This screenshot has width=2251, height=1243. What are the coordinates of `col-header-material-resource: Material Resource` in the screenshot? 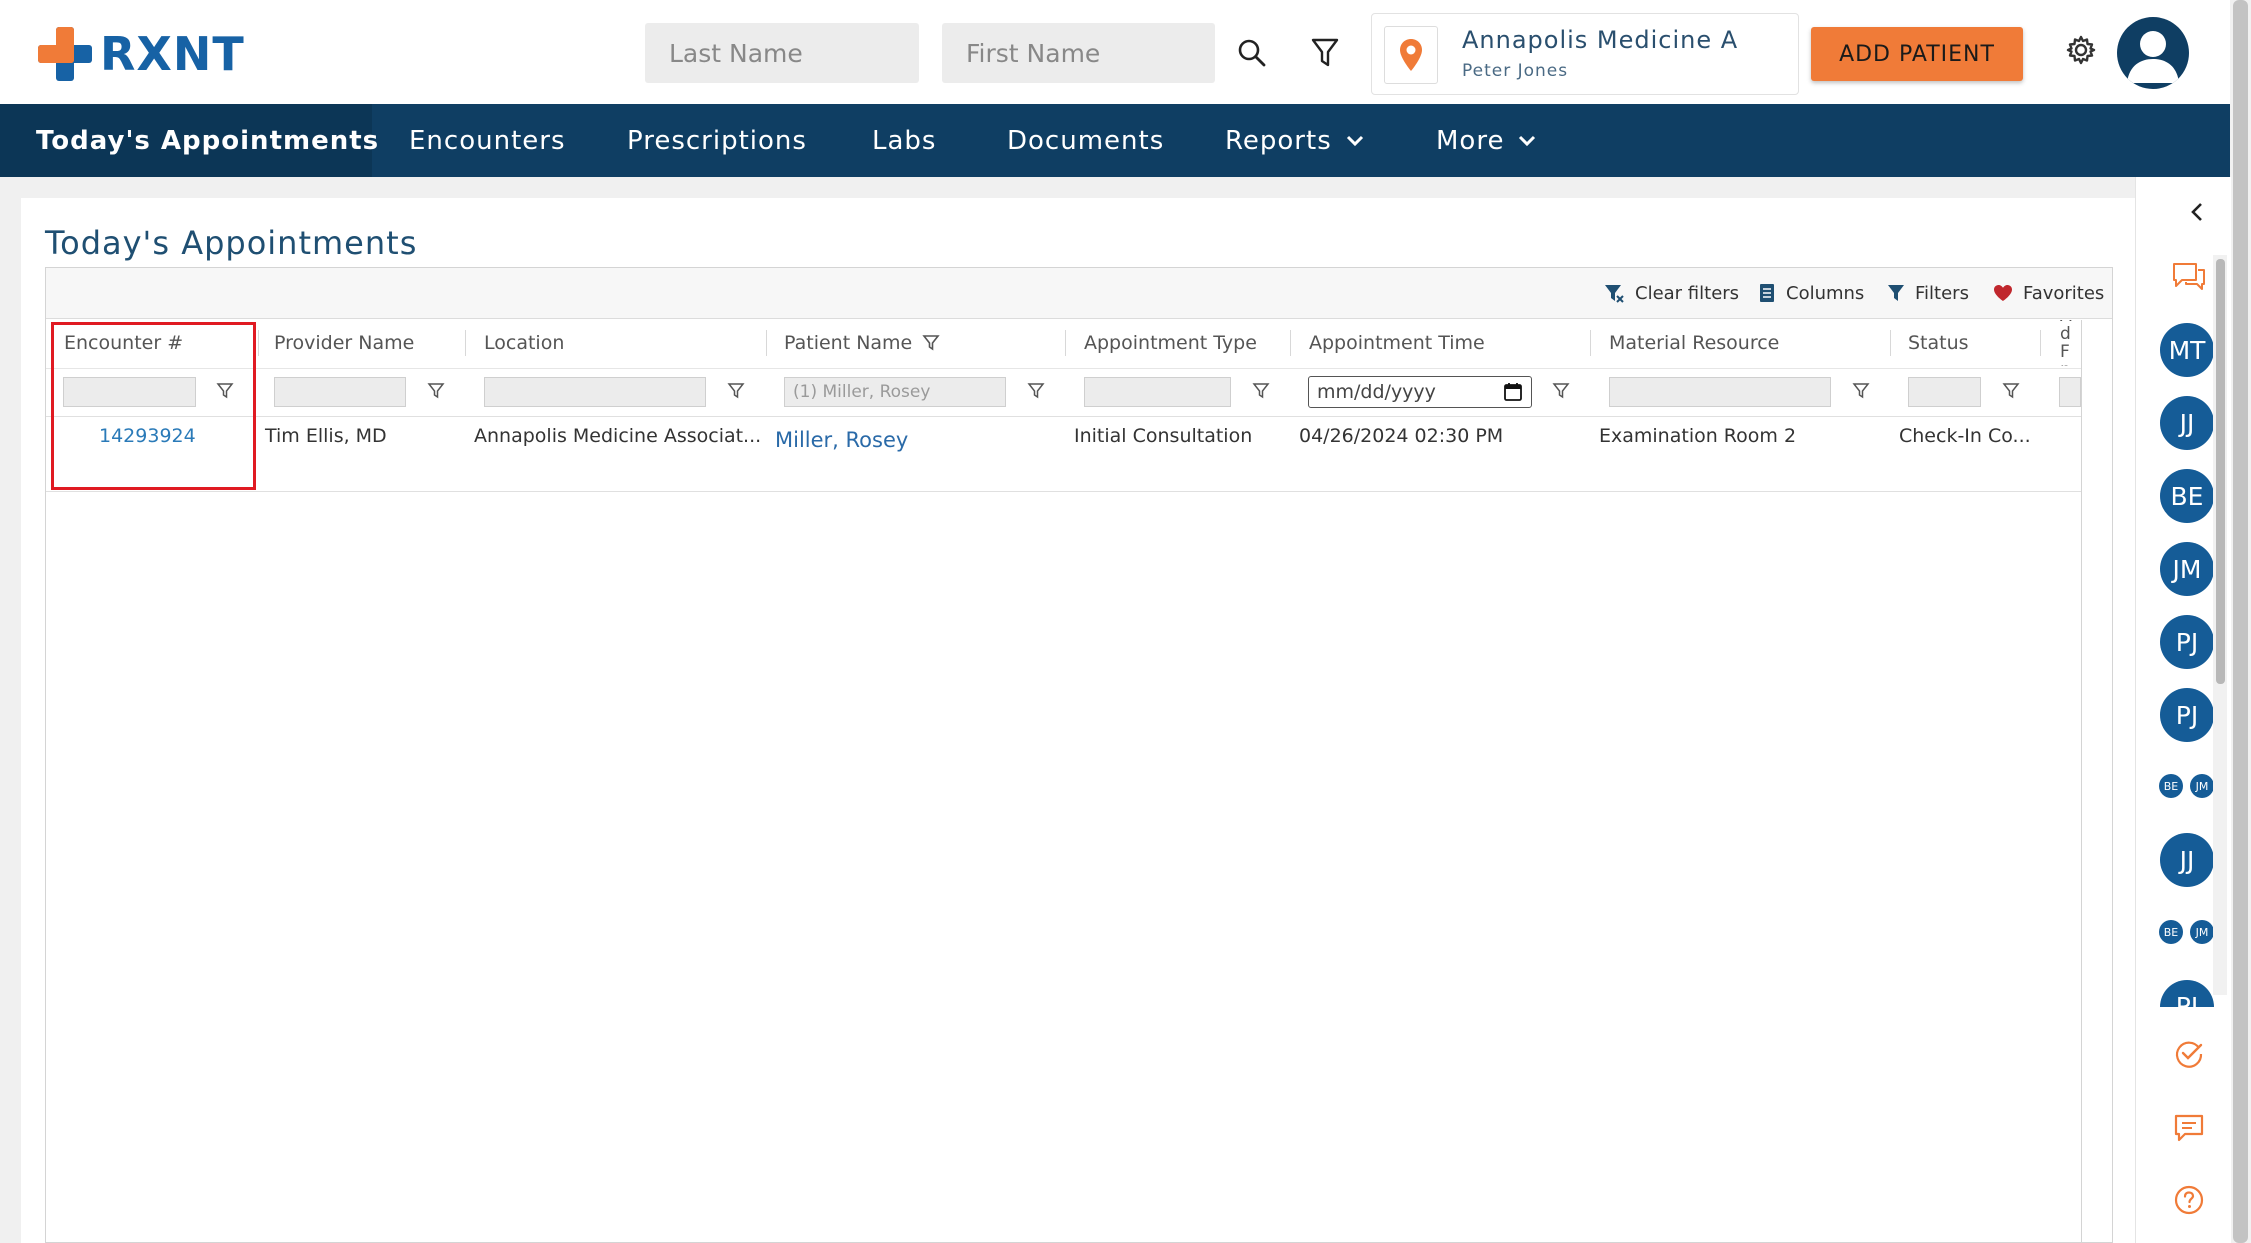 It's located at (1694, 343).